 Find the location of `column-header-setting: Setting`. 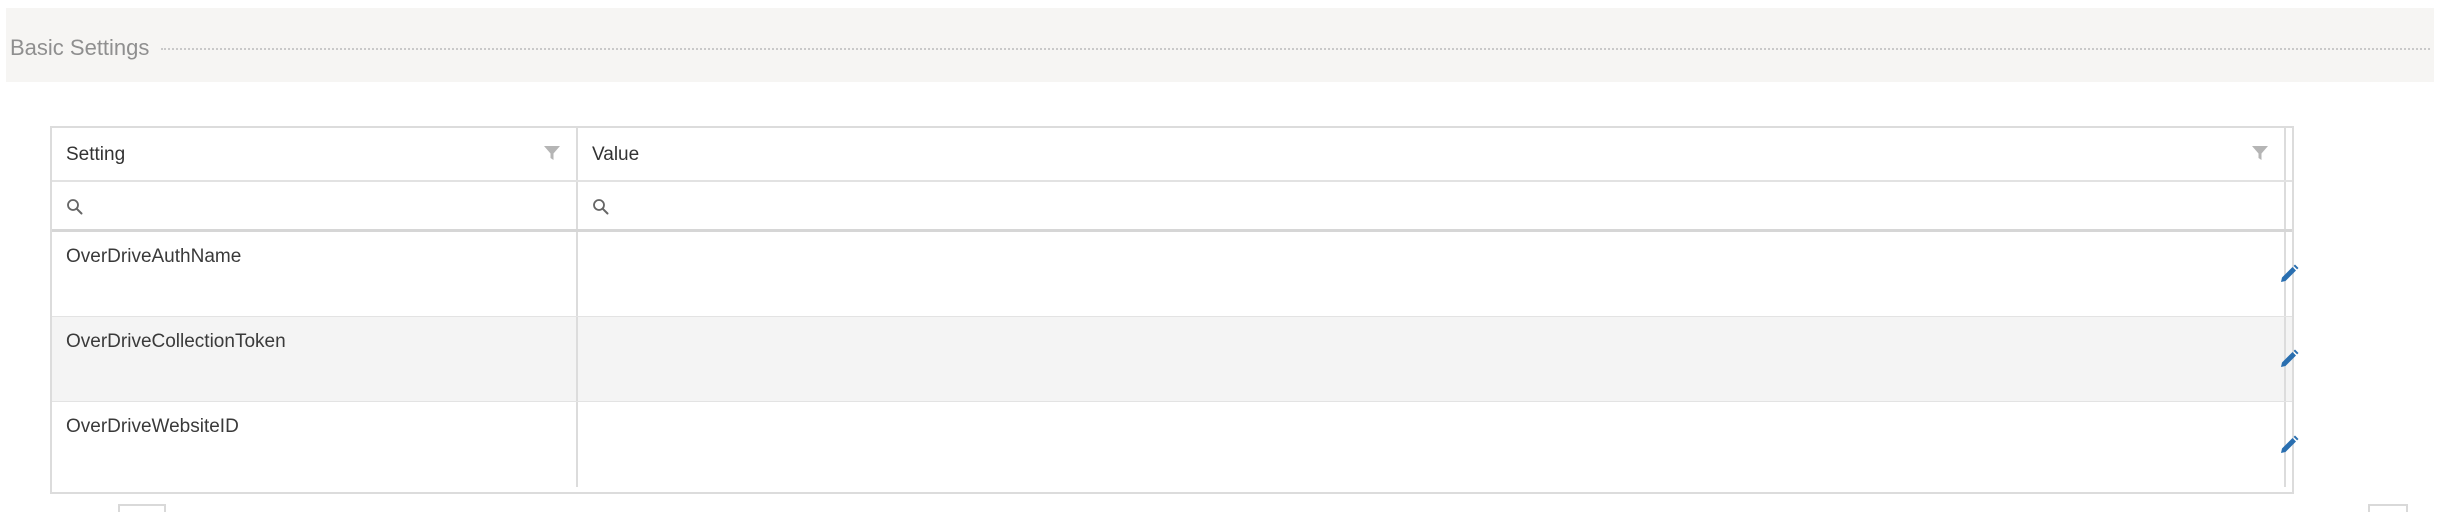

column-header-setting: Setting is located at coordinates (315, 154).